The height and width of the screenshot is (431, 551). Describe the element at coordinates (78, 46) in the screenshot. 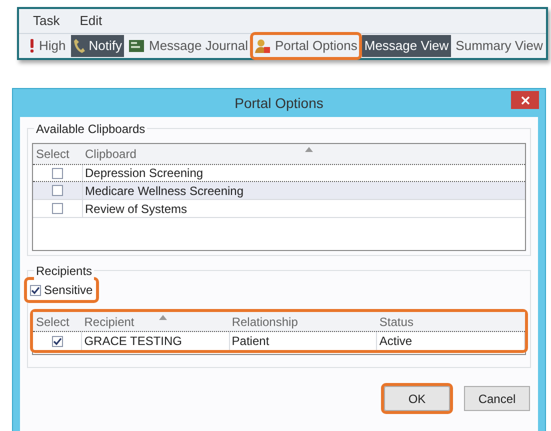

I see `phone-icon` at that location.